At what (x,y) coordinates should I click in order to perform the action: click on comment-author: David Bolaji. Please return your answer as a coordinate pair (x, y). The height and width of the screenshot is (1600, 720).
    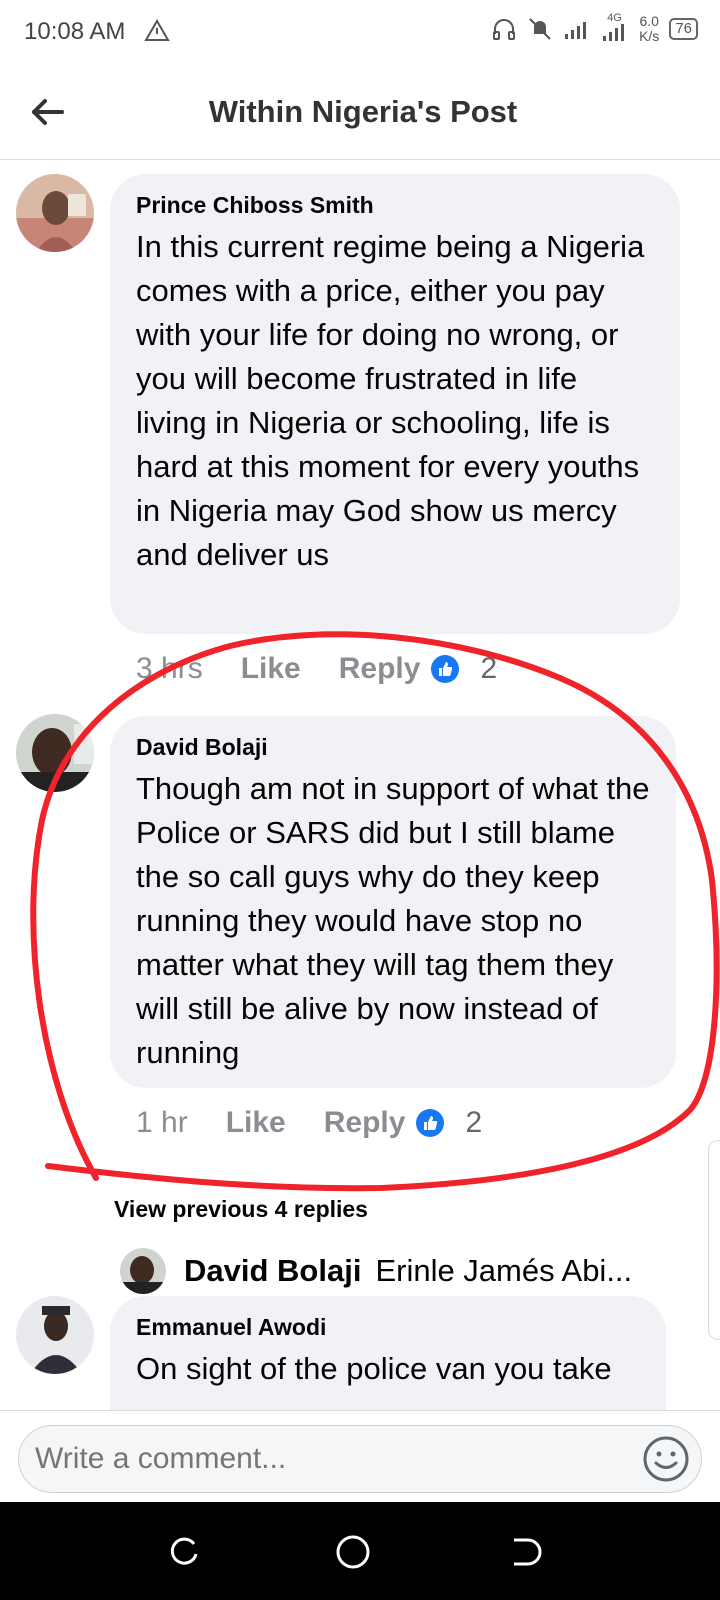
    Looking at the image, I should click on (394, 747).